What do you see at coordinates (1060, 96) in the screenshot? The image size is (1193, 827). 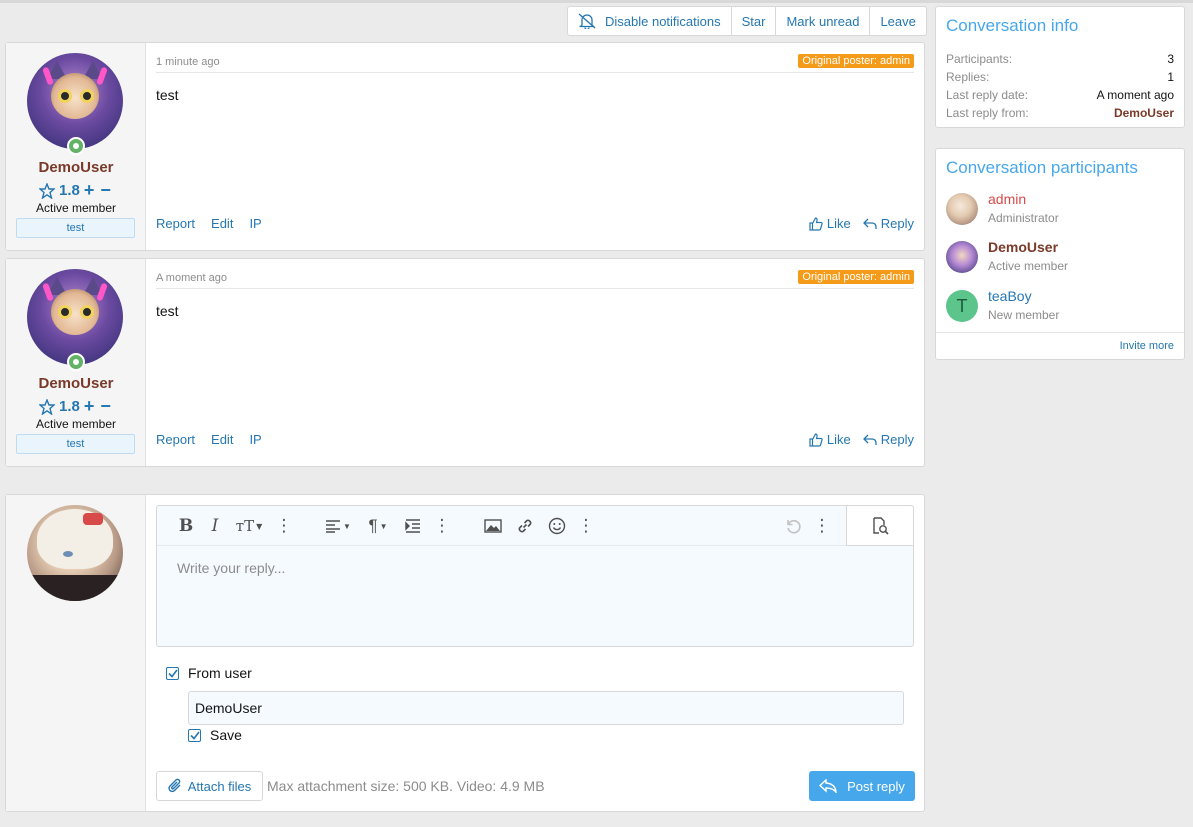 I see `info-row-last-reply-date: Last reply date: A moment ago` at bounding box center [1060, 96].